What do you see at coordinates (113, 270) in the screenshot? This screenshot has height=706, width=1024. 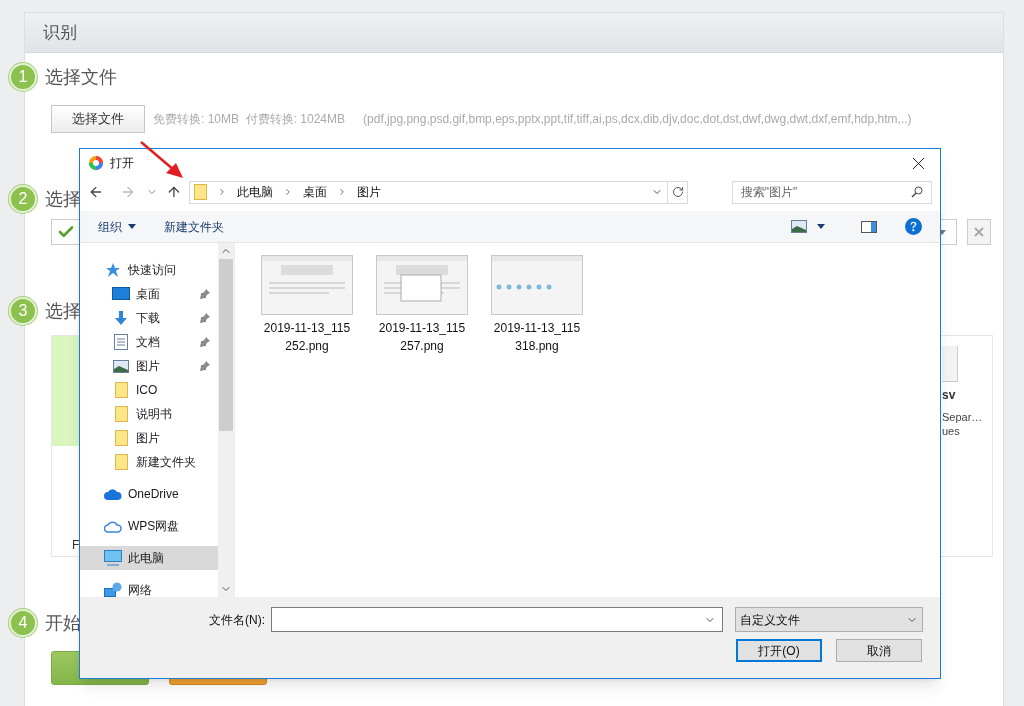 I see `star-icon` at bounding box center [113, 270].